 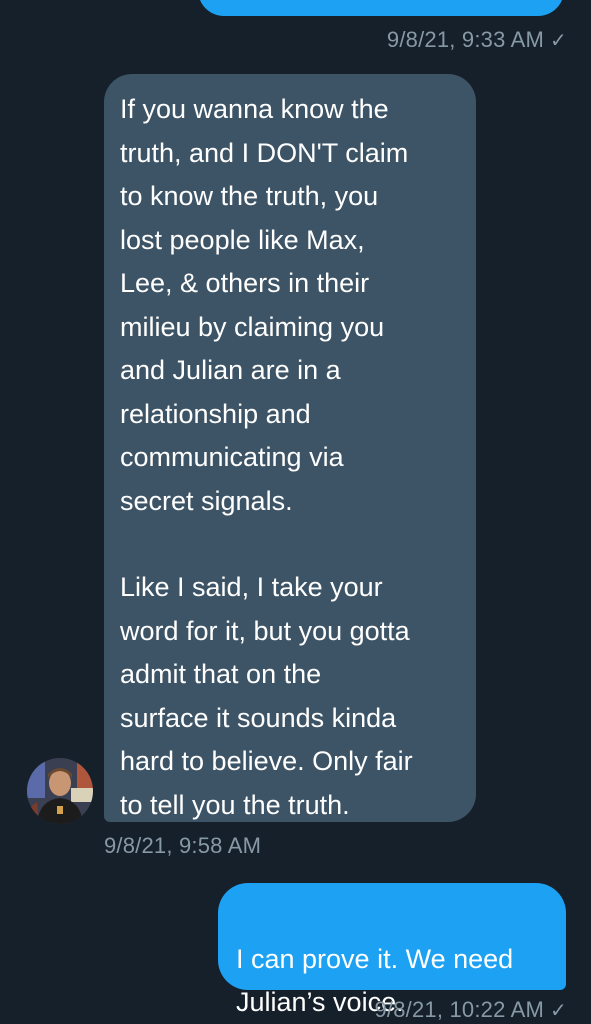 I want to click on message-timestamp: 9/8/21, 9:33 AM, so click(x=465, y=39).